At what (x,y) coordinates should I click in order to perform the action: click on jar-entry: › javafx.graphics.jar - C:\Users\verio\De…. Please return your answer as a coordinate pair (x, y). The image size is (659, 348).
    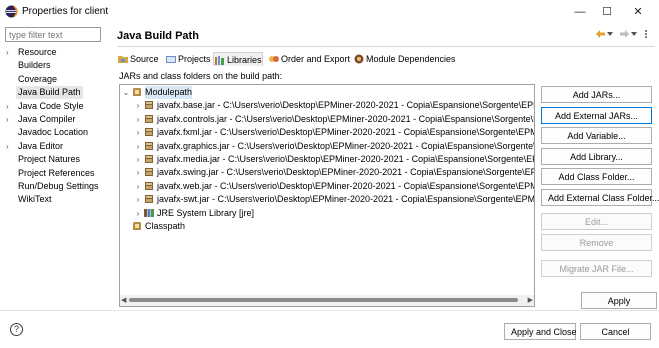
    Looking at the image, I should click on (327, 146).